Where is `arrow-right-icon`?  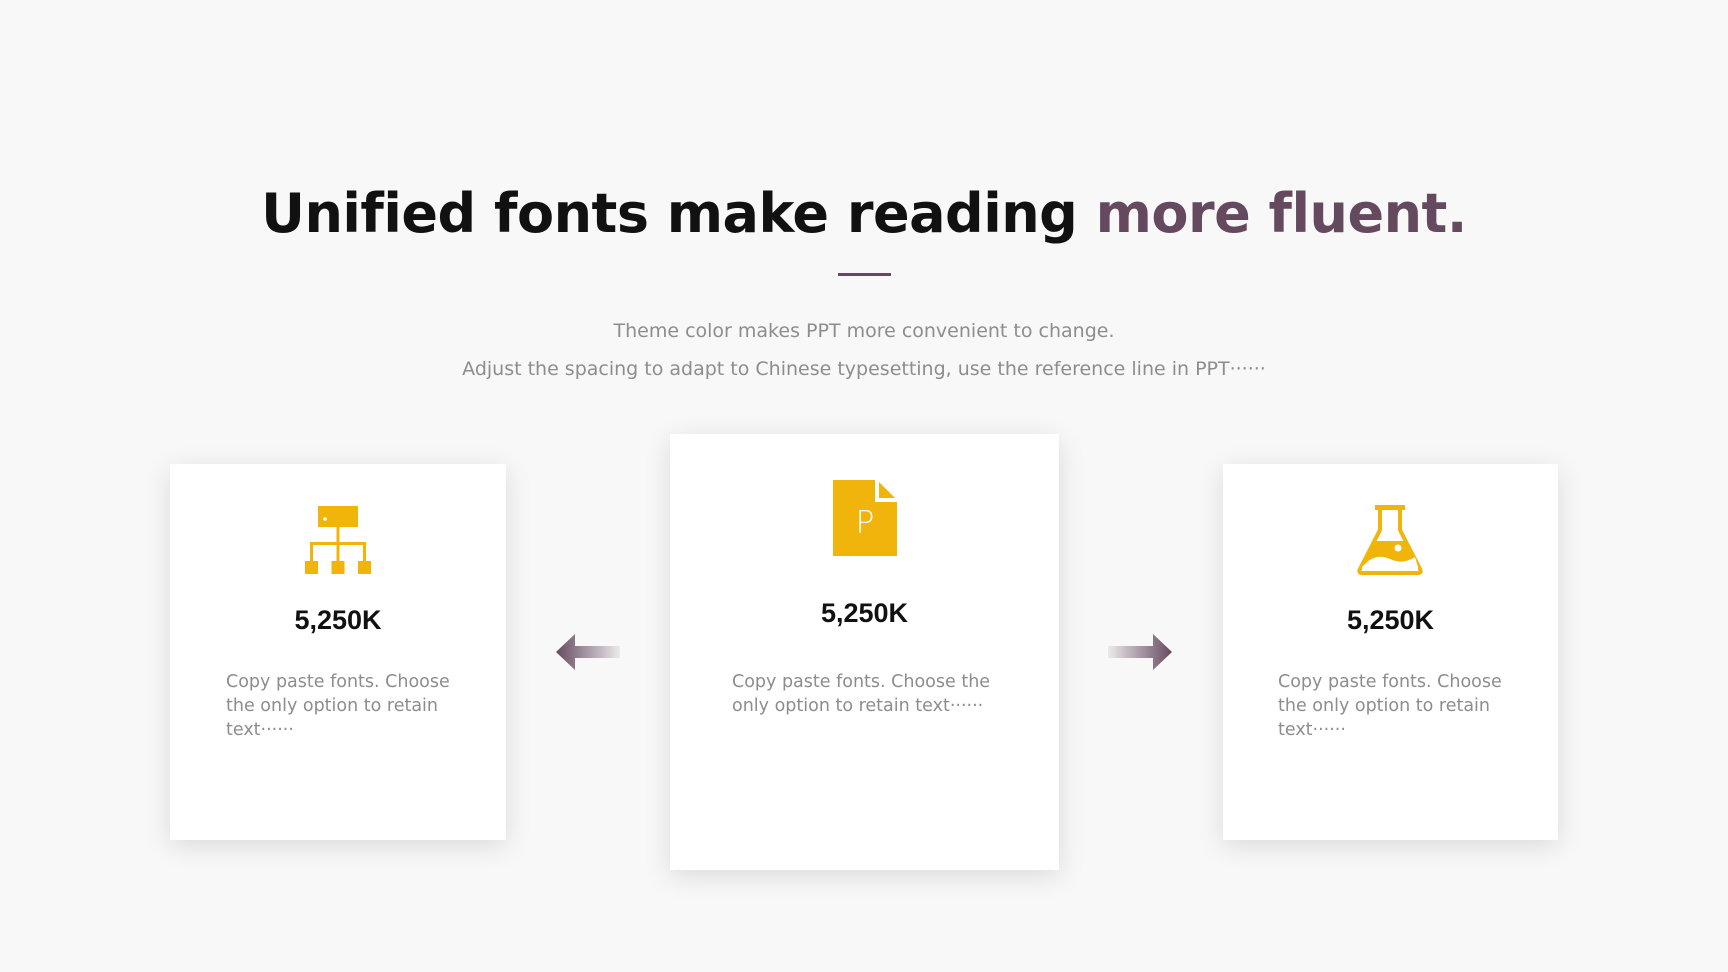
arrow-right-icon is located at coordinates (1140, 652).